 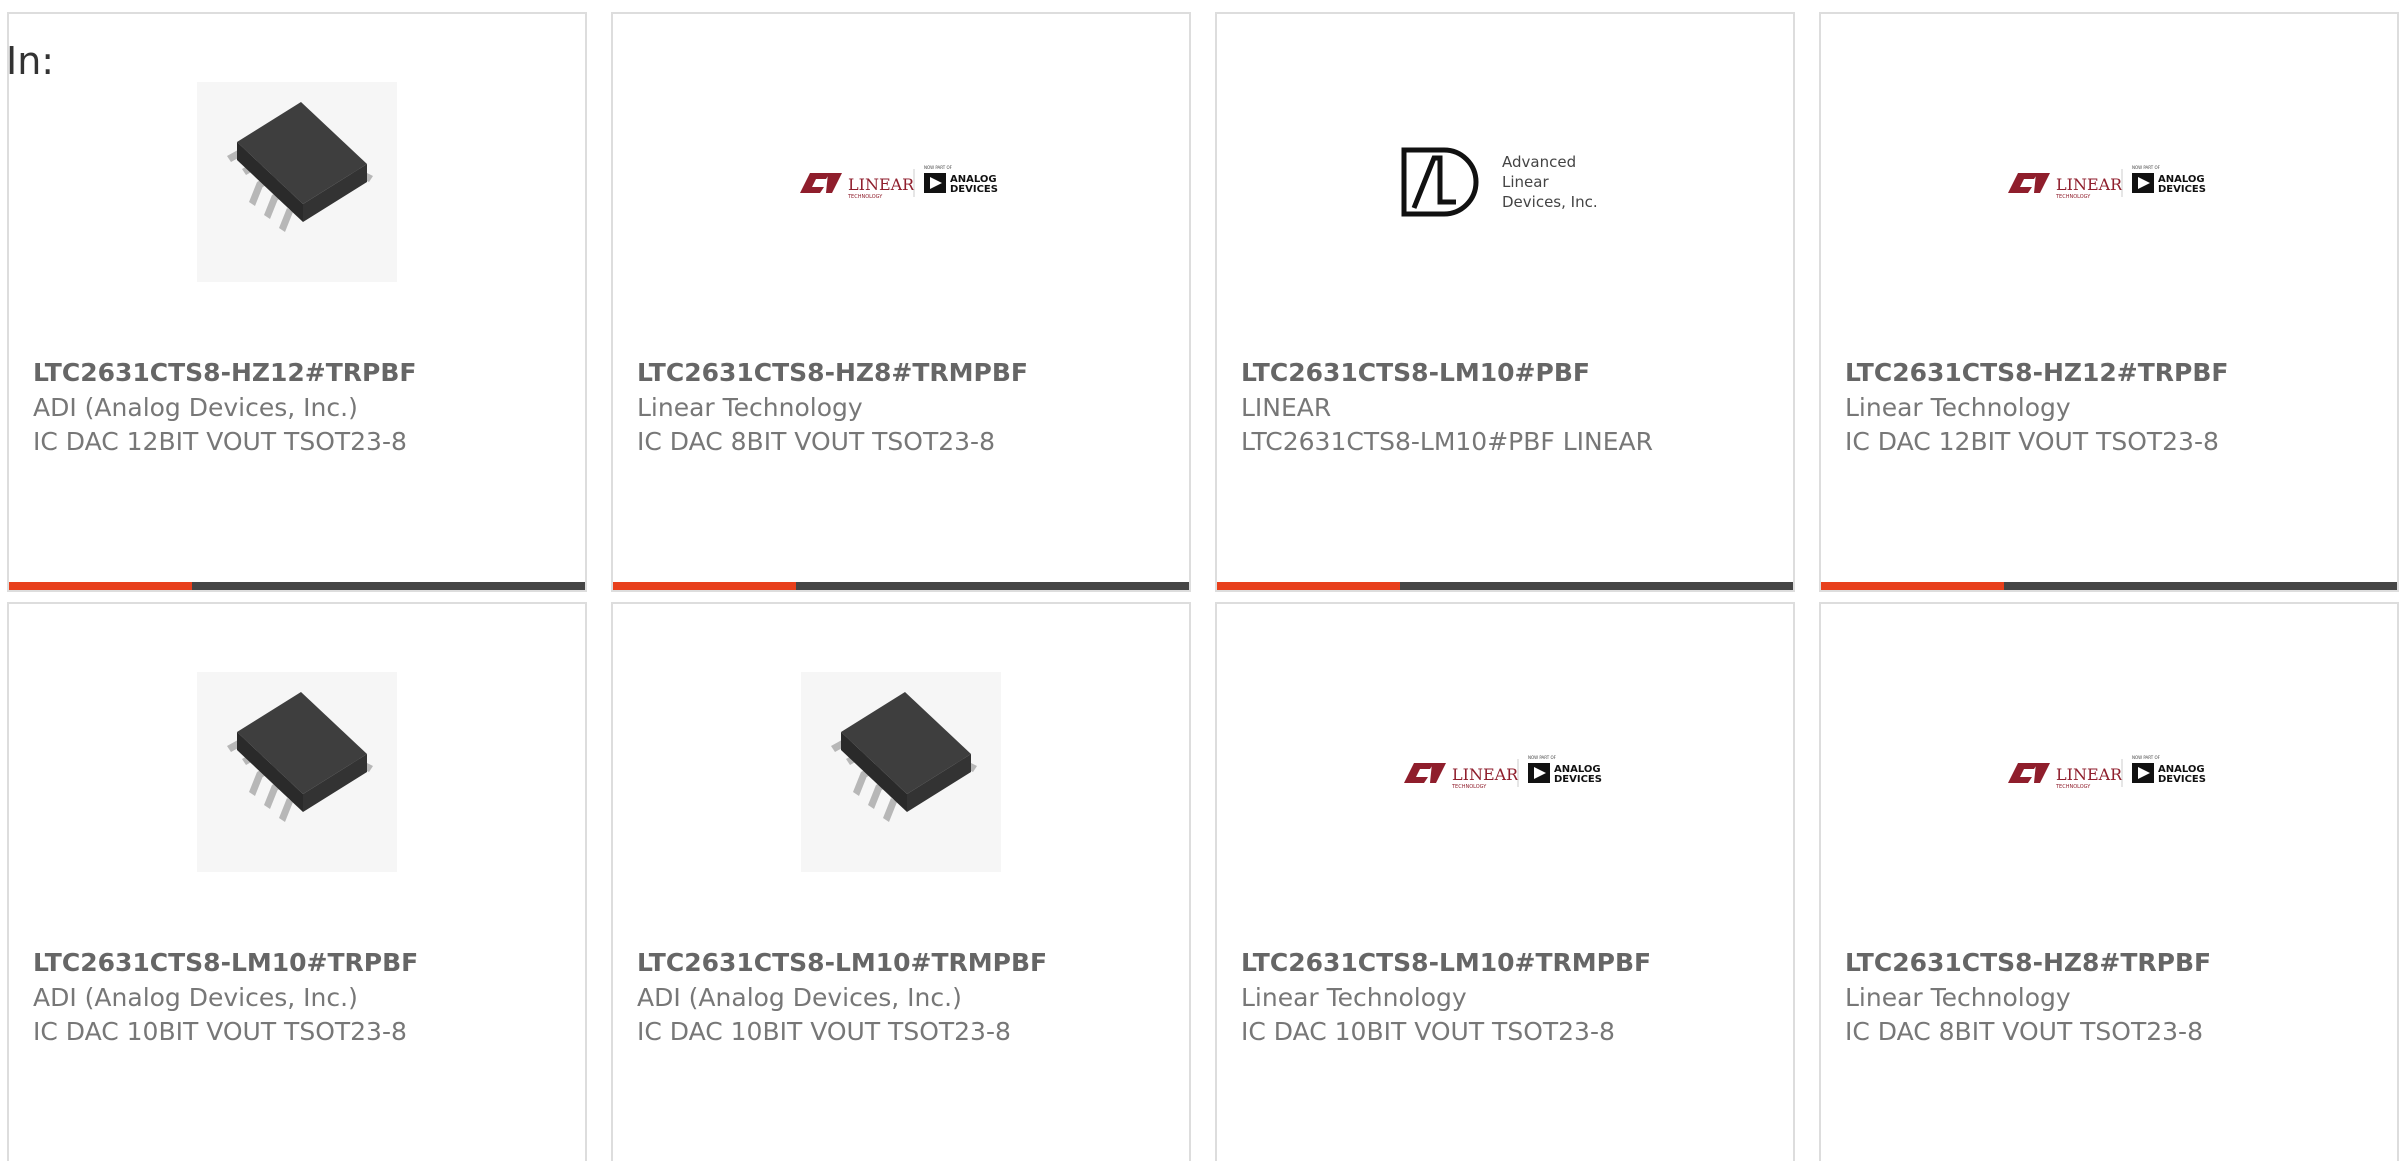 I want to click on filter-label: In:, so click(x=30, y=61).